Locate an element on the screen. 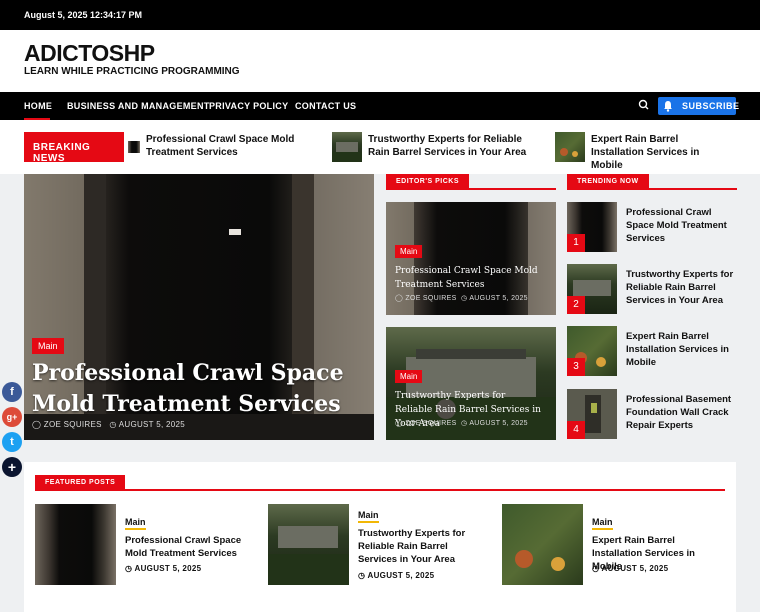 The image size is (760, 612). subscribe-button: SUBSCRIBE is located at coordinates (698, 106).